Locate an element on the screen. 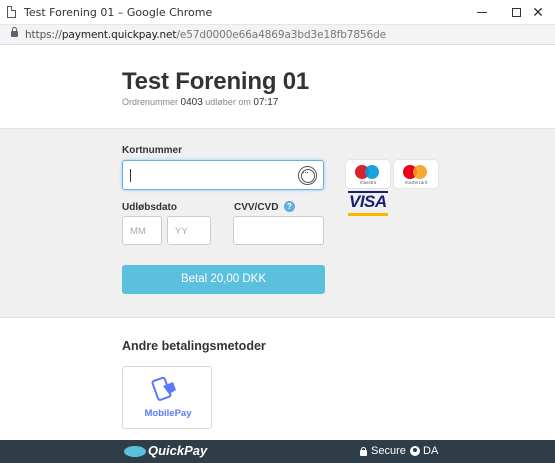 Image resolution: width=555 pixels, height=463 pixels. window-titlebar: Test Forening 01 – Google Chrome ✕ is located at coordinates (277, 12).